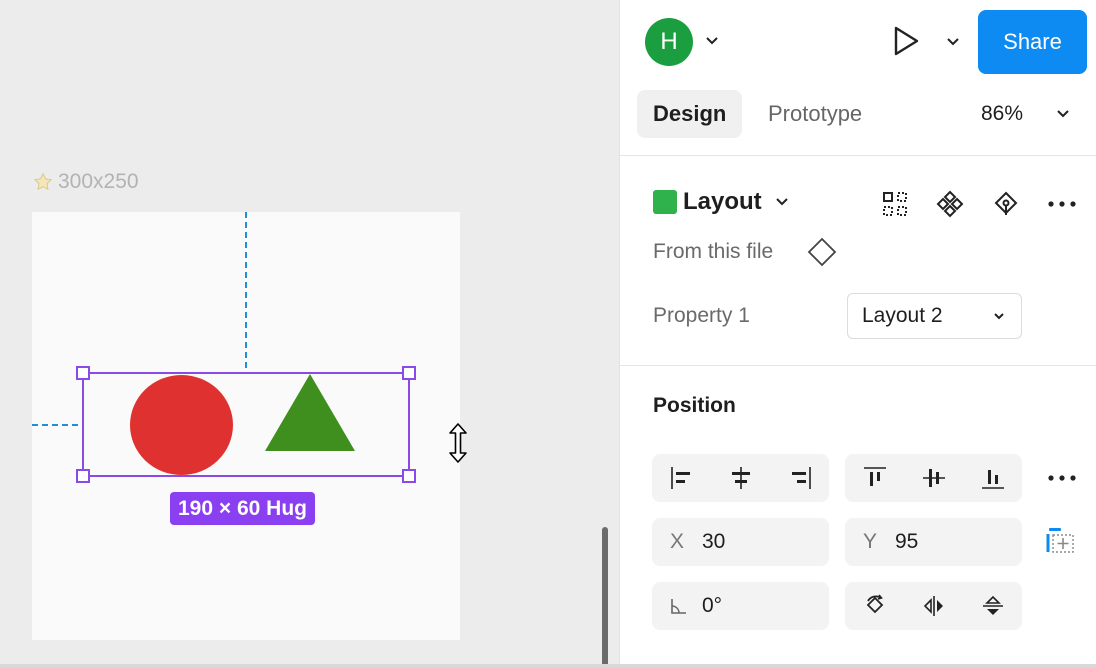  I want to click on flip-vertical-button, so click(992, 606).